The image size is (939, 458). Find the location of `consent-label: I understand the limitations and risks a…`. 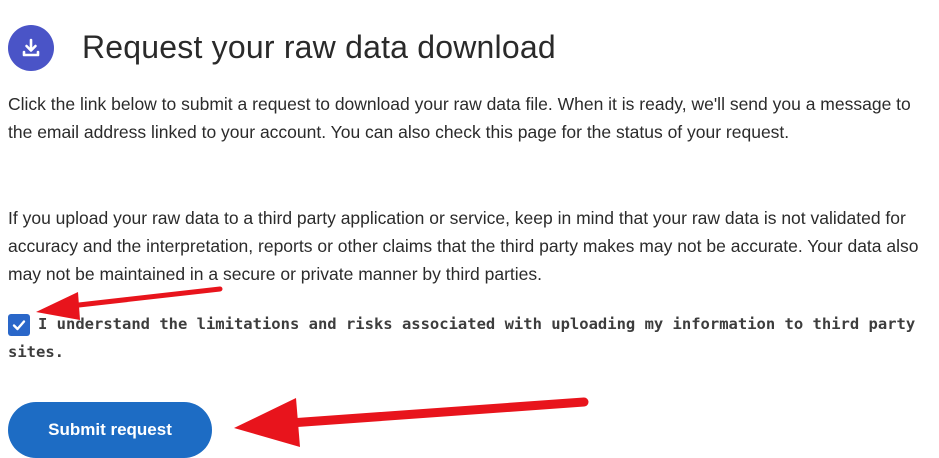

consent-label: I understand the limitations and risks a… is located at coordinates (473, 338).